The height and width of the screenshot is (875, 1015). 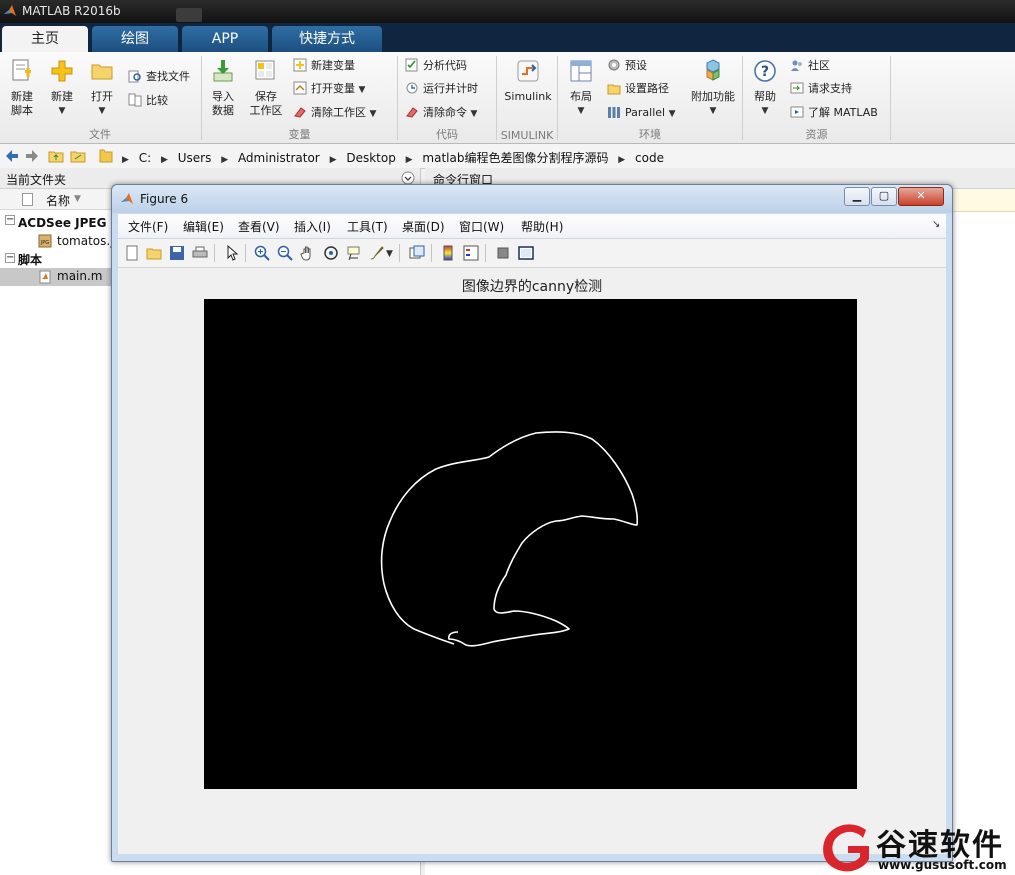 What do you see at coordinates (45, 39) in the screenshot?
I see `tab-home: 主页` at bounding box center [45, 39].